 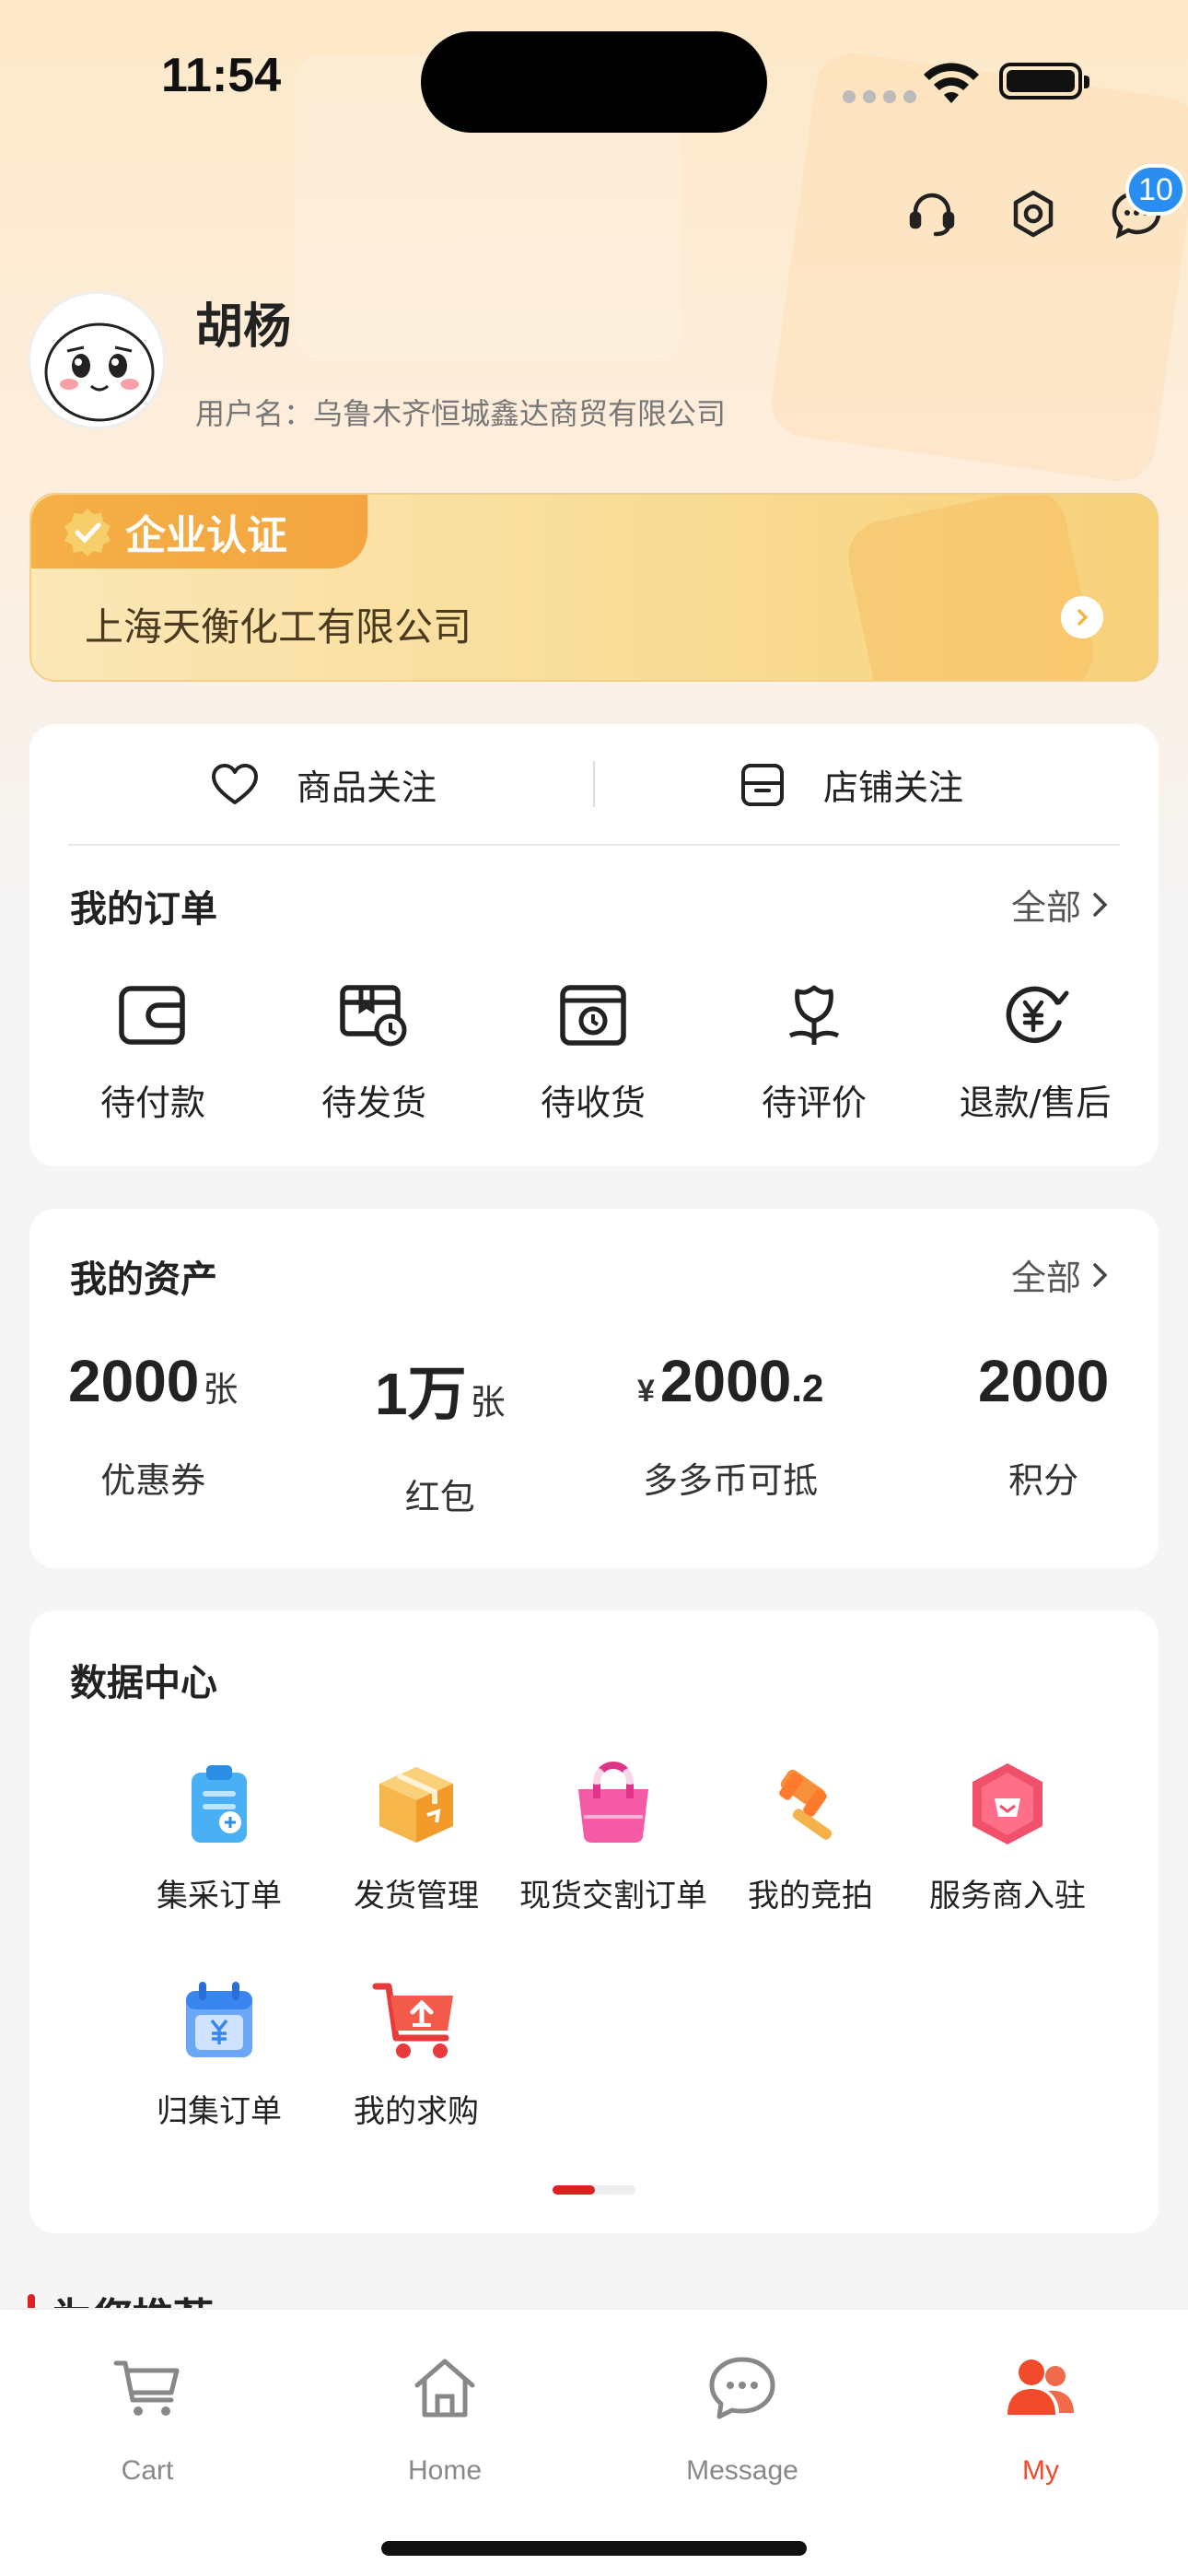 I want to click on dynamic-island, so click(x=594, y=82).